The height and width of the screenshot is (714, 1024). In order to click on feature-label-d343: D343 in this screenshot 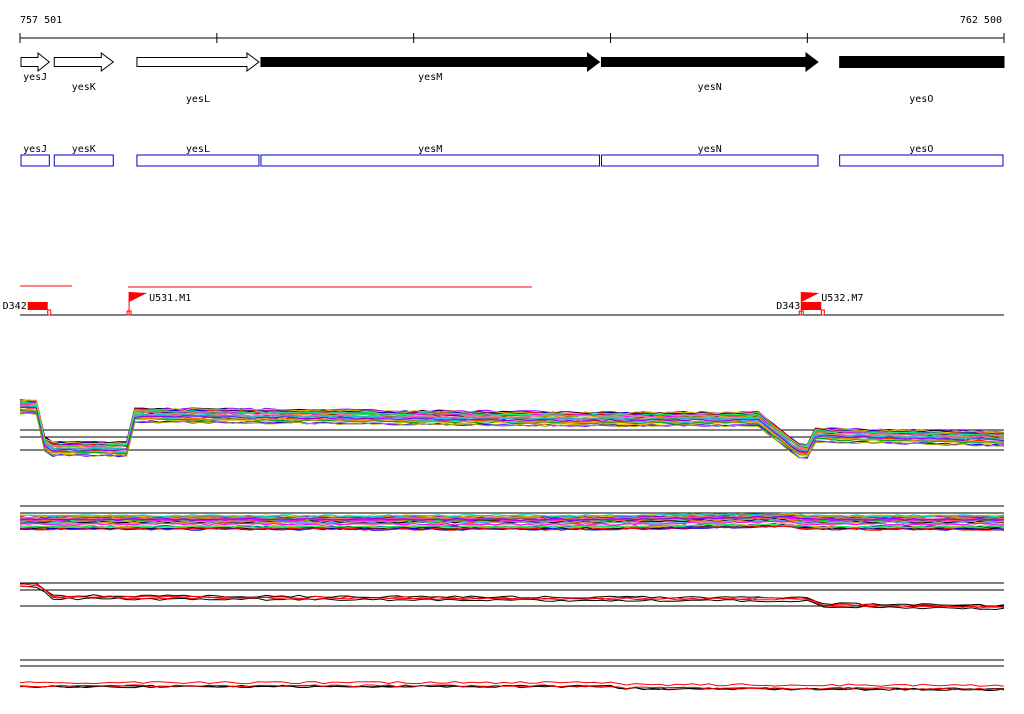, I will do `click(788, 306)`.